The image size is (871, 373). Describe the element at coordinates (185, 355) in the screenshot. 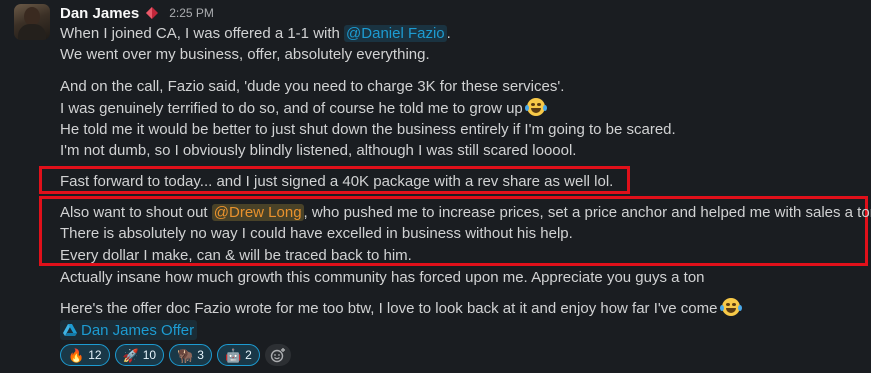

I see `bison-icon: 🦬` at that location.